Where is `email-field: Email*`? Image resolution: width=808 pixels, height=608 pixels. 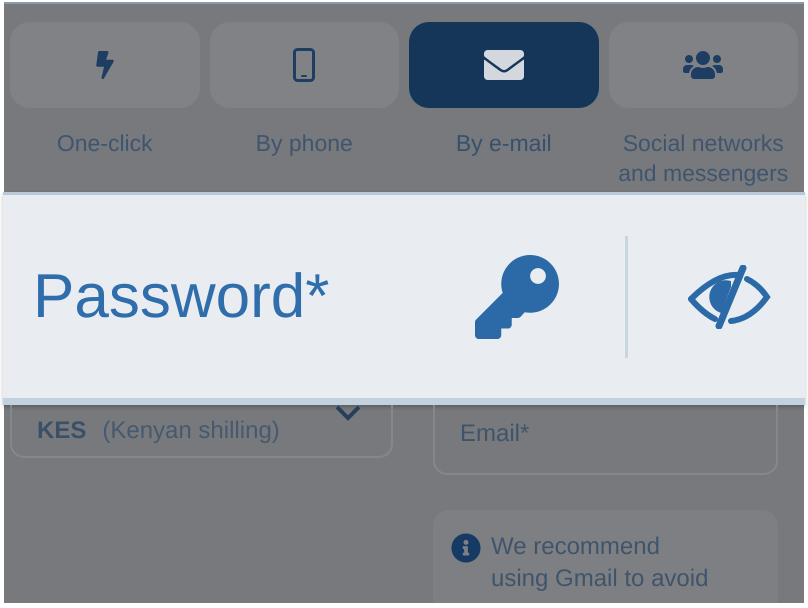 email-field: Email* is located at coordinates (605, 440).